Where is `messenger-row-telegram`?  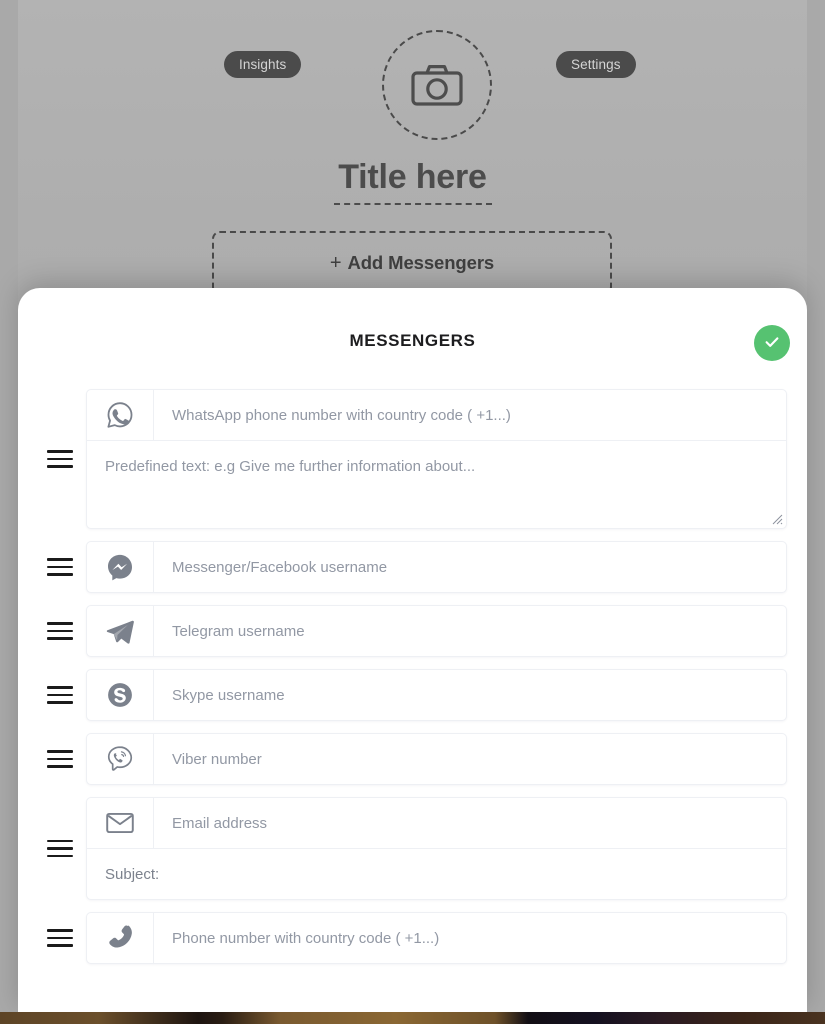
messenger-row-telegram is located at coordinates (412, 631).